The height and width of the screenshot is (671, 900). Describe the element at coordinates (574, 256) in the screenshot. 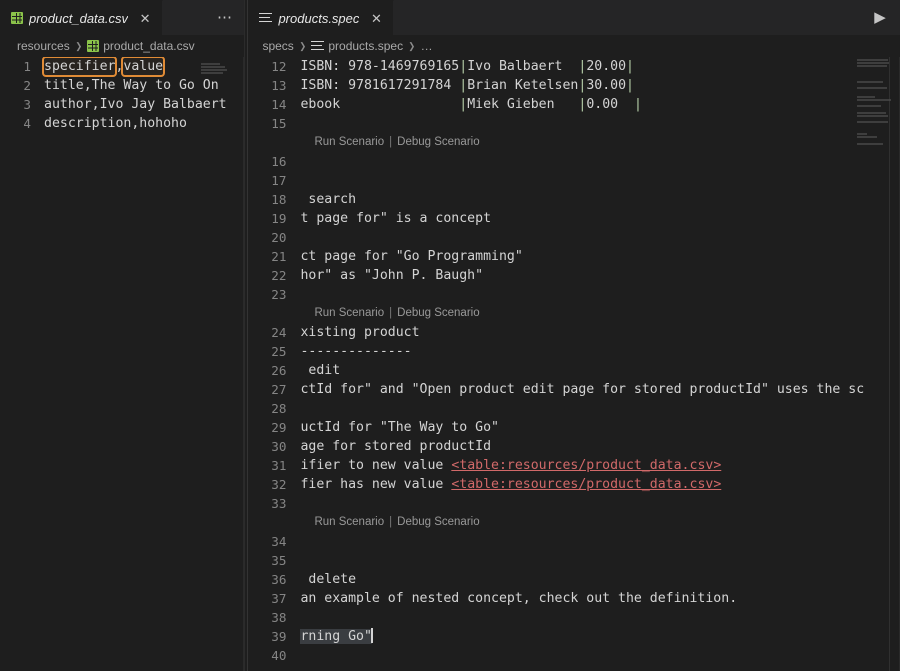

I see `code-line: 21 ct page for "Go Programming"` at that location.